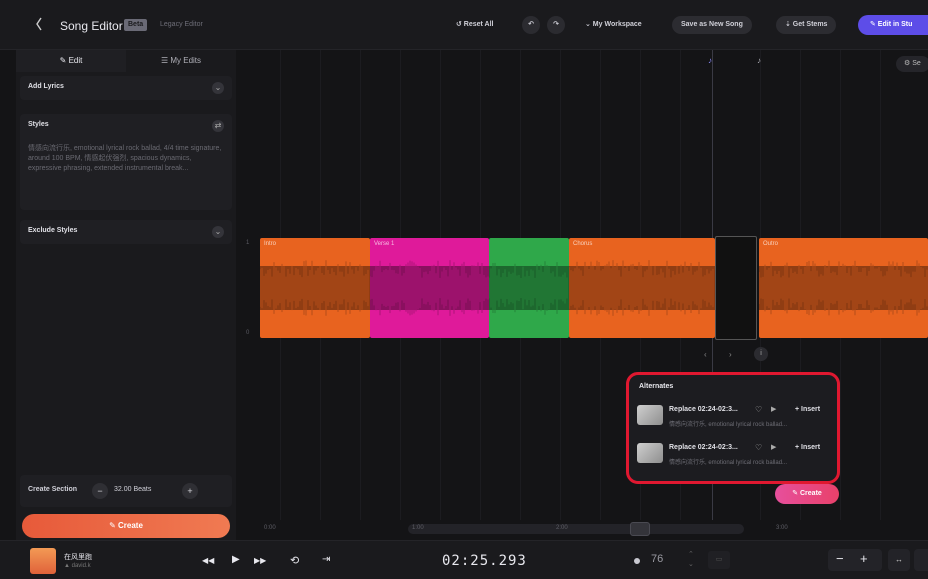  Describe the element at coordinates (912, 64) in the screenshot. I see `editor-settings-button: ⚙ Se` at that location.